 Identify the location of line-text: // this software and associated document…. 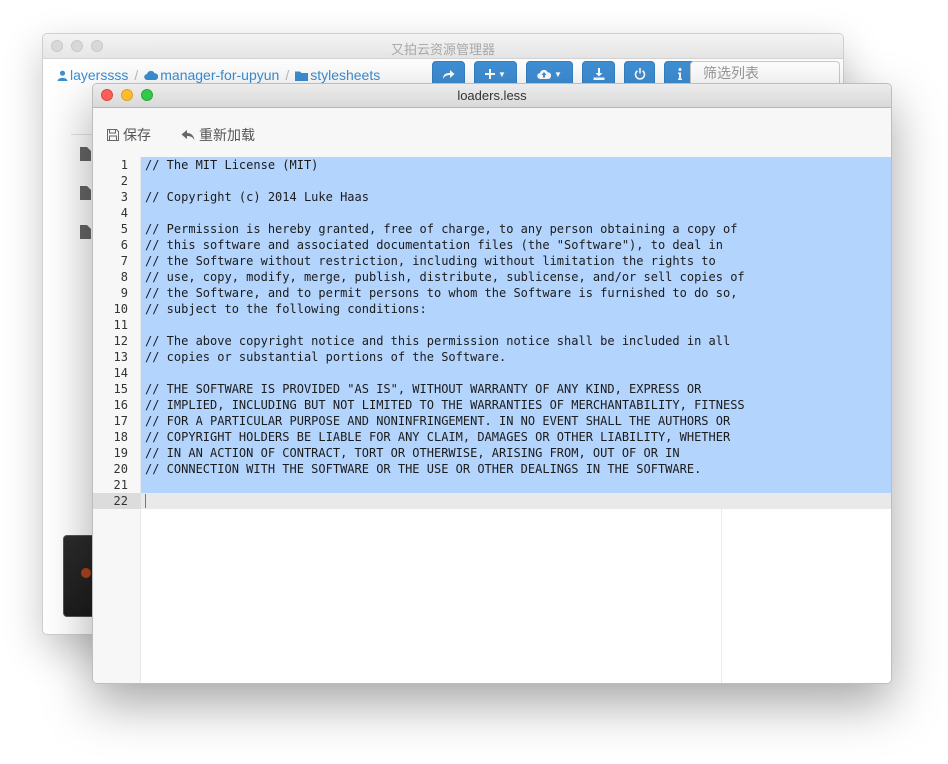
(516, 245).